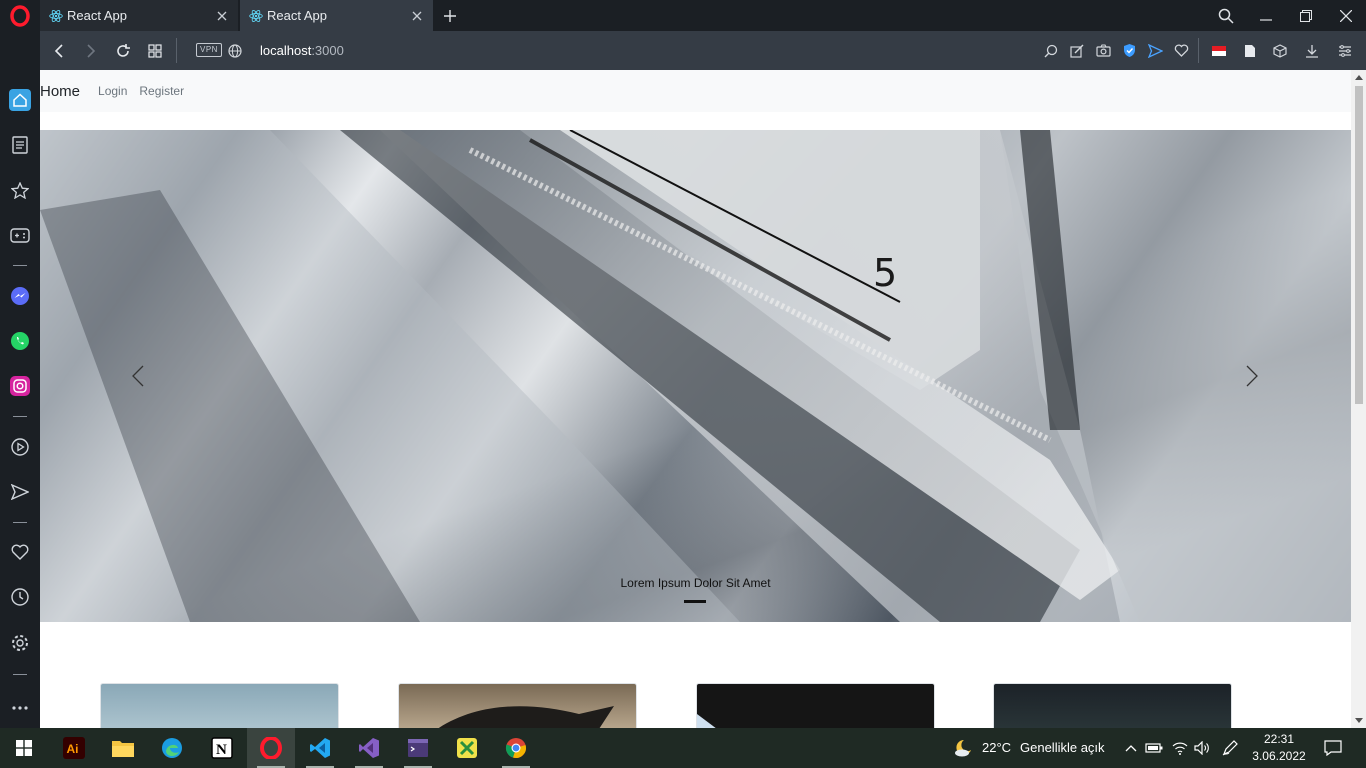 This screenshot has height=768, width=1366. I want to click on shield-icon, so click(1129, 50).